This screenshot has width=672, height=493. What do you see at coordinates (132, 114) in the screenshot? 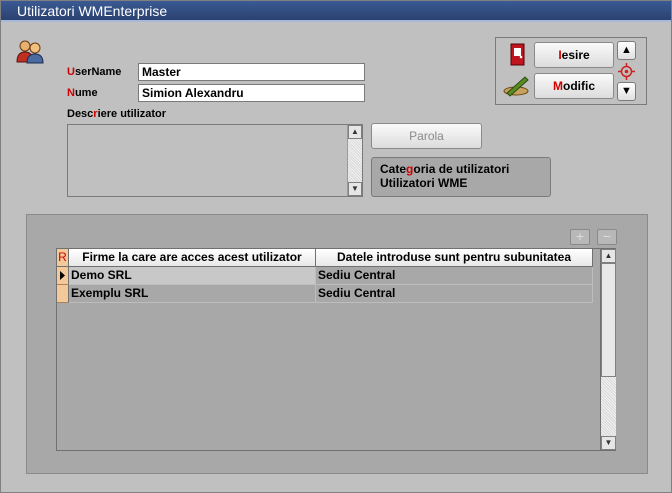
I see `description-label-post: iere utilizator` at bounding box center [132, 114].